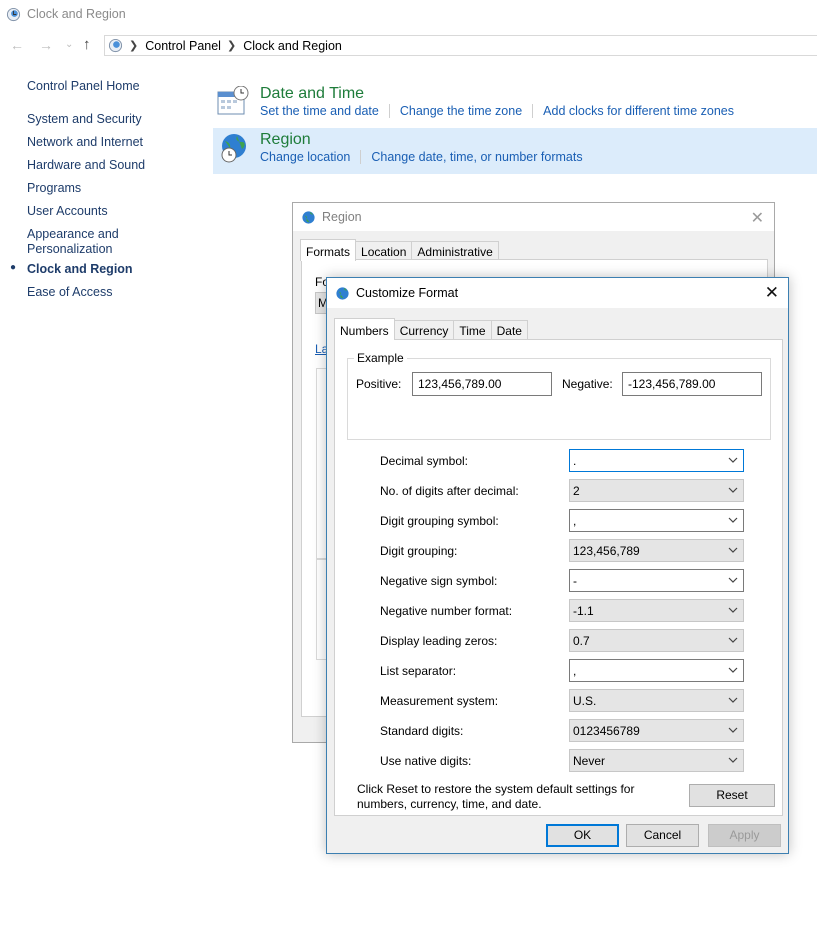 The width and height of the screenshot is (817, 936). Describe the element at coordinates (426, 761) in the screenshot. I see `native-digits-label: Use native digits:` at that location.